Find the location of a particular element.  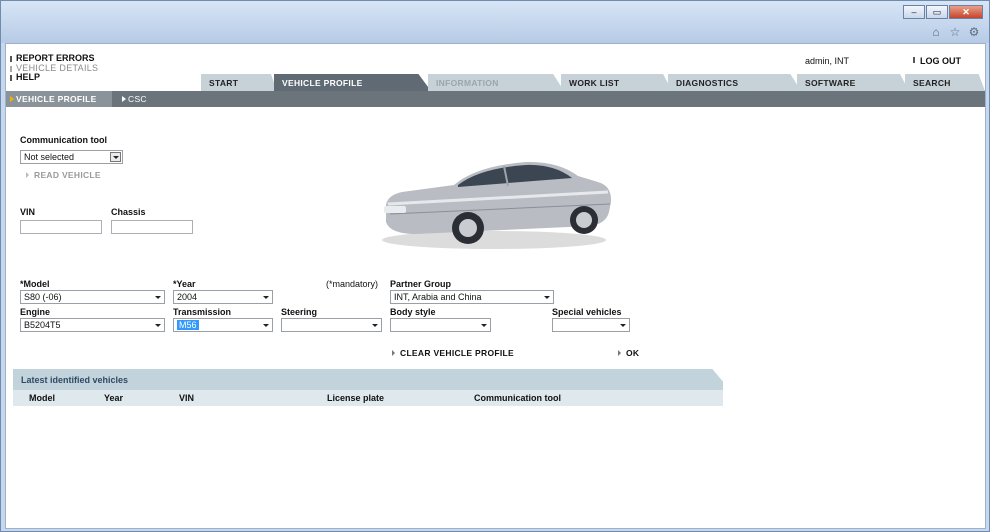

body-style-select is located at coordinates (440, 325).